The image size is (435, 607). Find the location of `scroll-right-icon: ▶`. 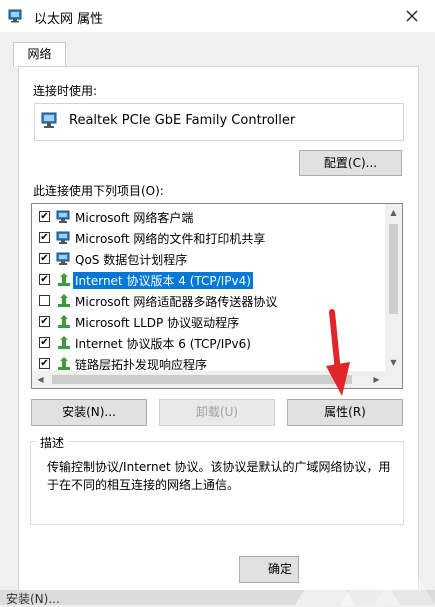

scroll-right-icon: ▶ is located at coordinates (376, 379).